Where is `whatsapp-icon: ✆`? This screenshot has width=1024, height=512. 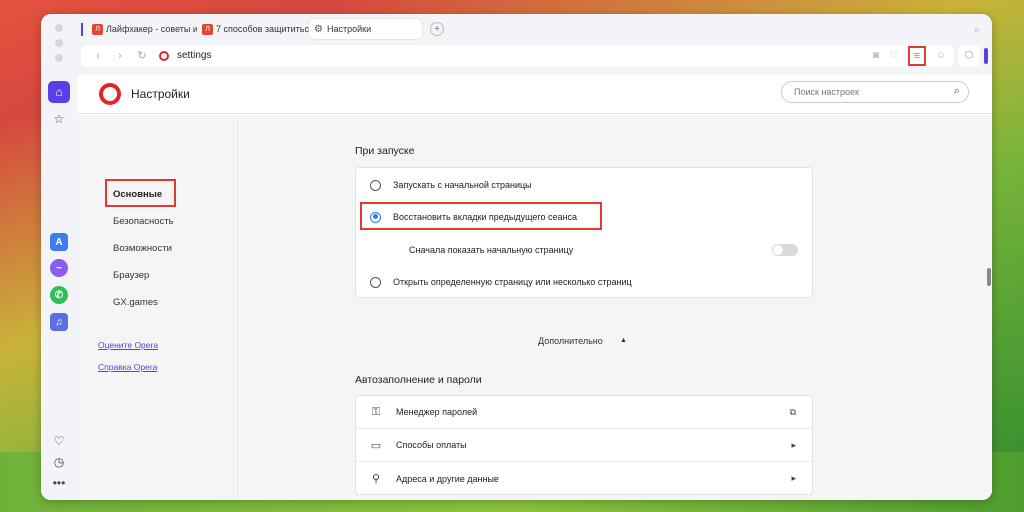
whatsapp-icon: ✆ is located at coordinates (59, 295).